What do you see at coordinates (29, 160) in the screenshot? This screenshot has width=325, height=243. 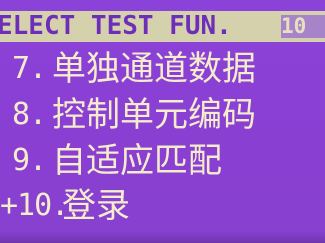 I see `menu-item-number: 9.` at bounding box center [29, 160].